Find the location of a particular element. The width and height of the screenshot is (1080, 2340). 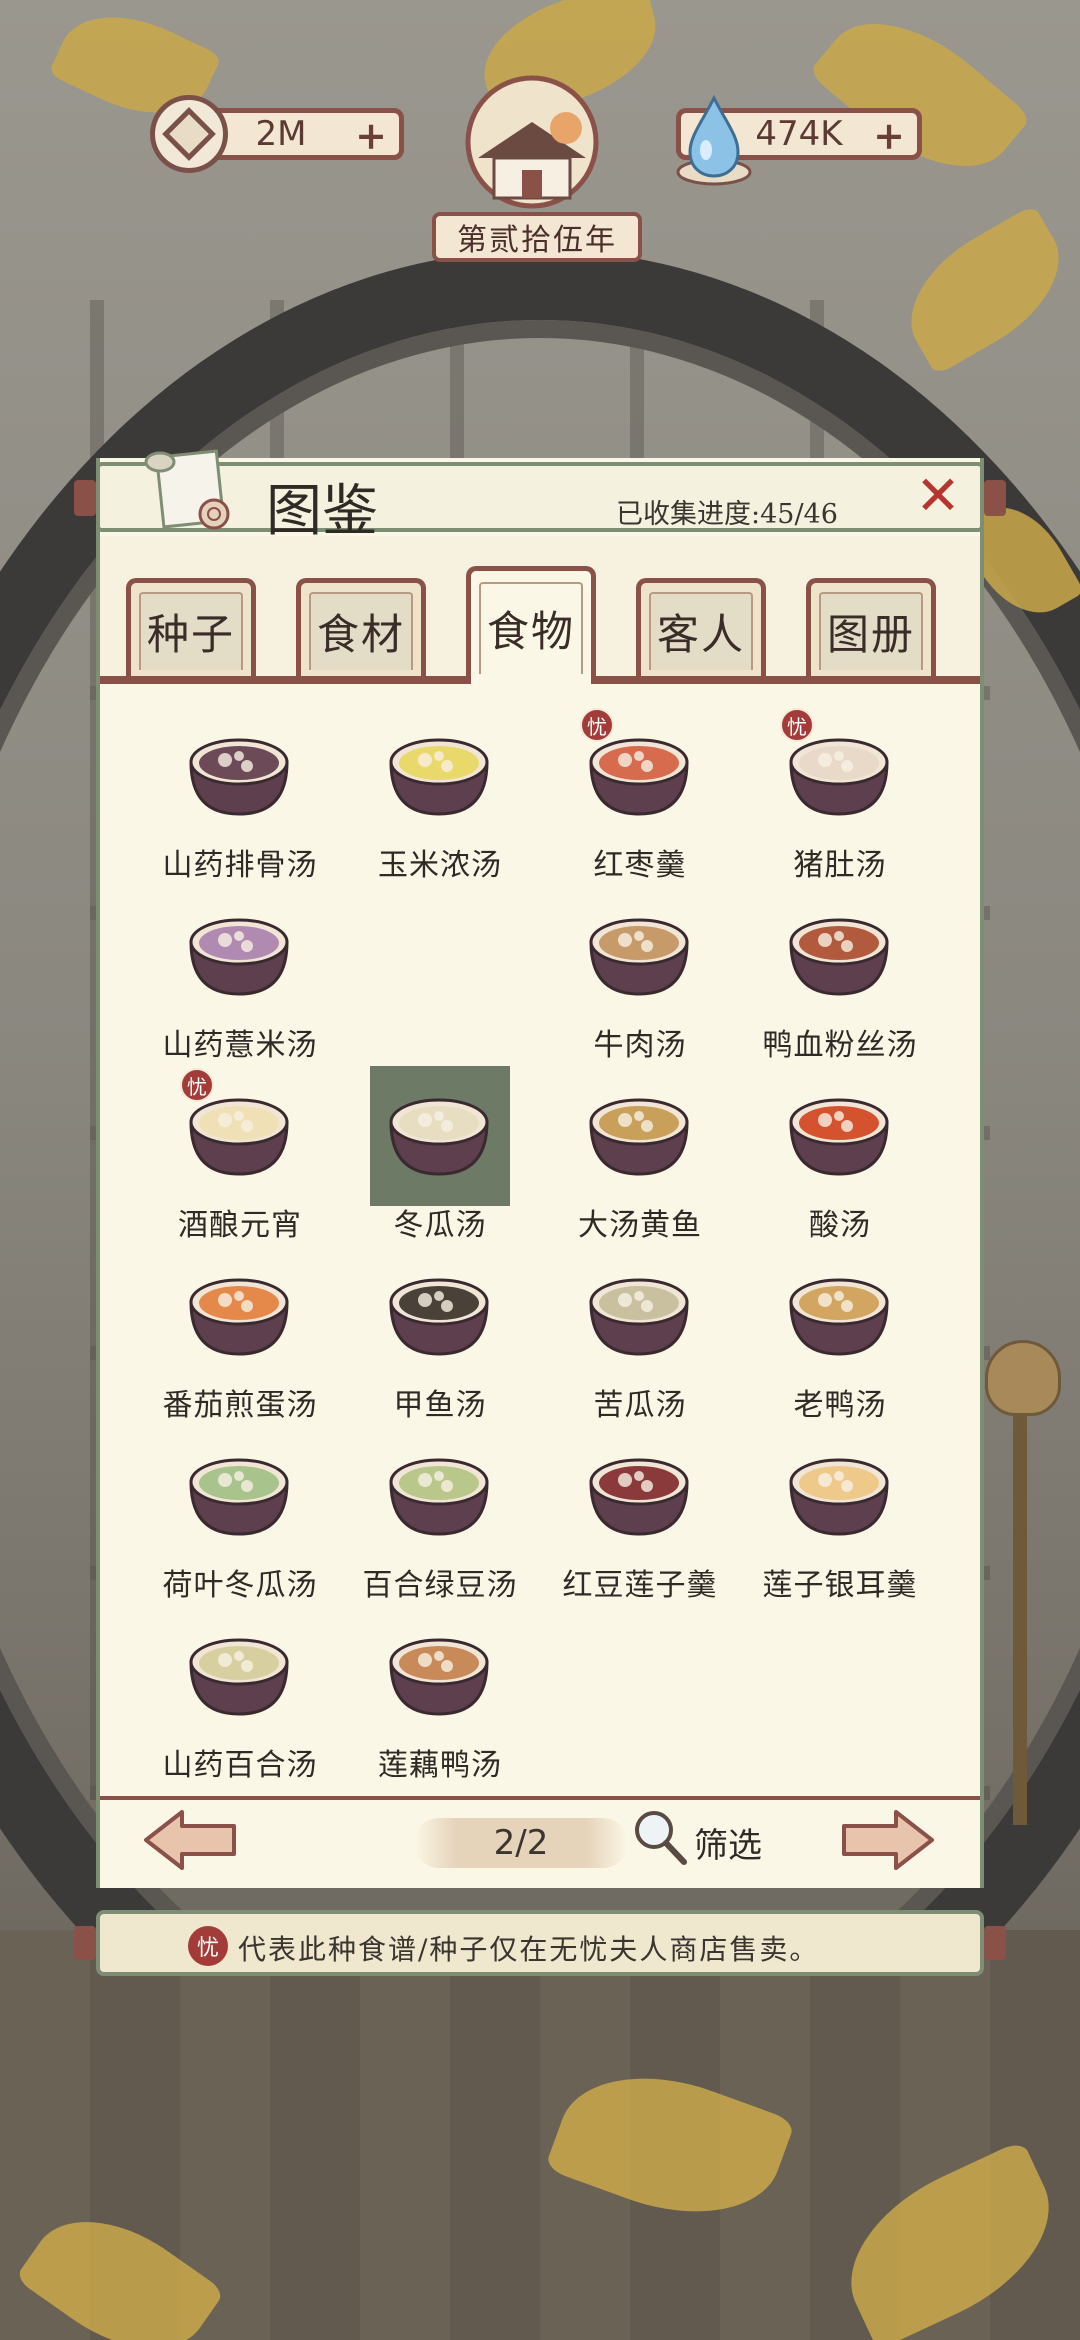

dish-item: 忧猪肚汤 is located at coordinates (840, 791).